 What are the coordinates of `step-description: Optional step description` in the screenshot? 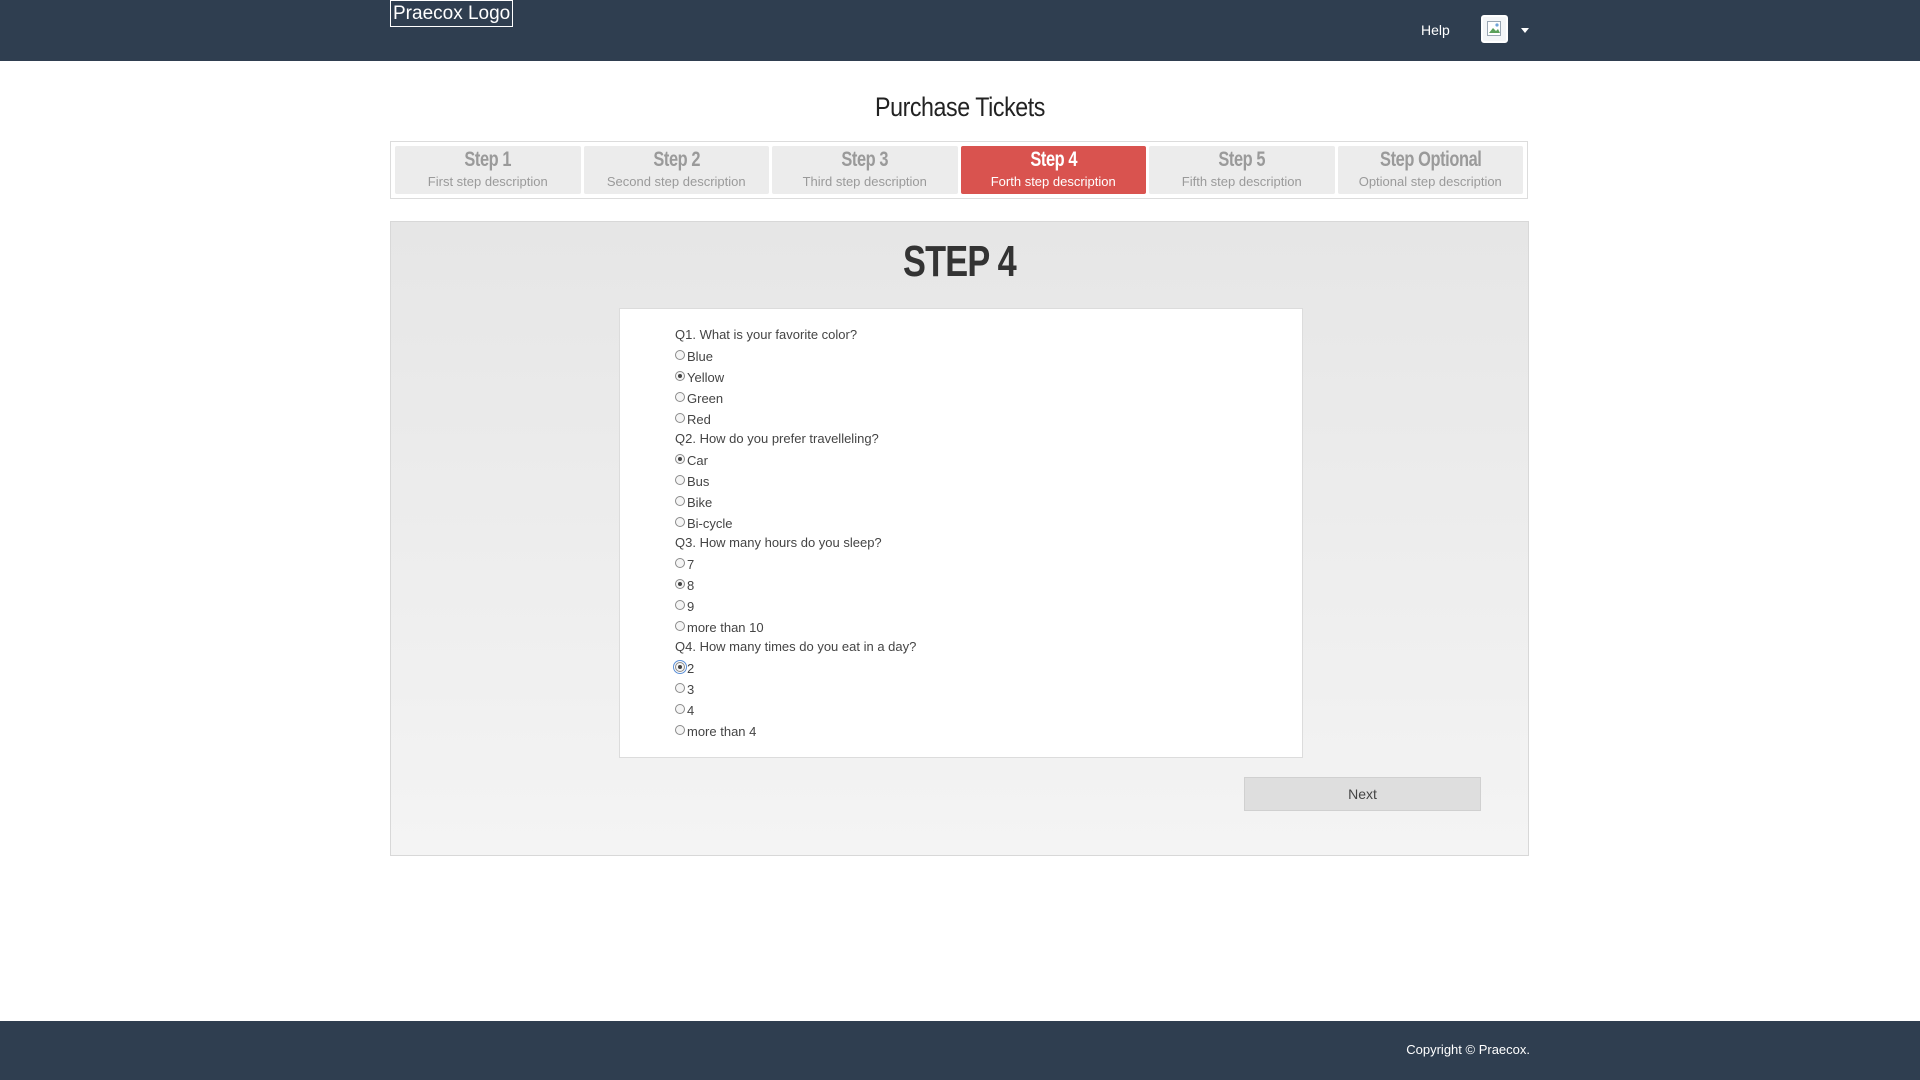 It's located at (1430, 181).